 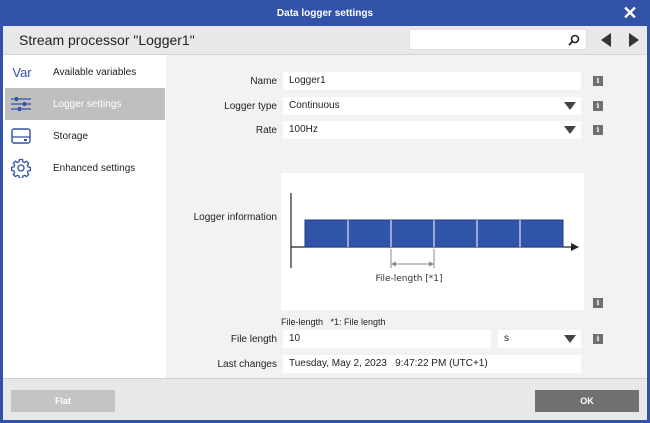 I want to click on sidebar-item-available-variables: Var Available variables, so click(x=84, y=72).